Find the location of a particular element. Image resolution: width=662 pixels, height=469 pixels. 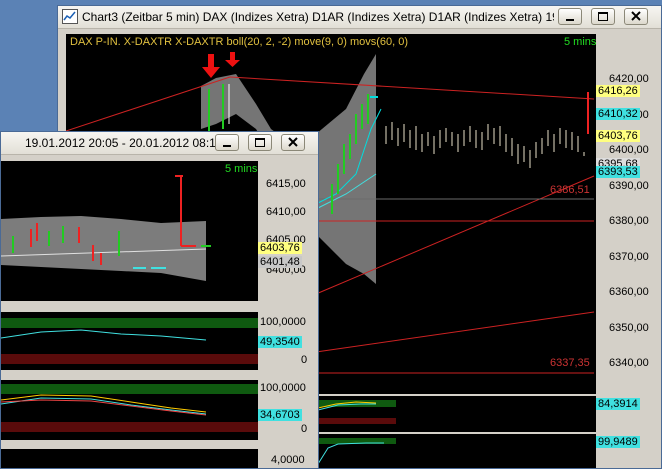

front-minimize-button is located at coordinates (227, 142).